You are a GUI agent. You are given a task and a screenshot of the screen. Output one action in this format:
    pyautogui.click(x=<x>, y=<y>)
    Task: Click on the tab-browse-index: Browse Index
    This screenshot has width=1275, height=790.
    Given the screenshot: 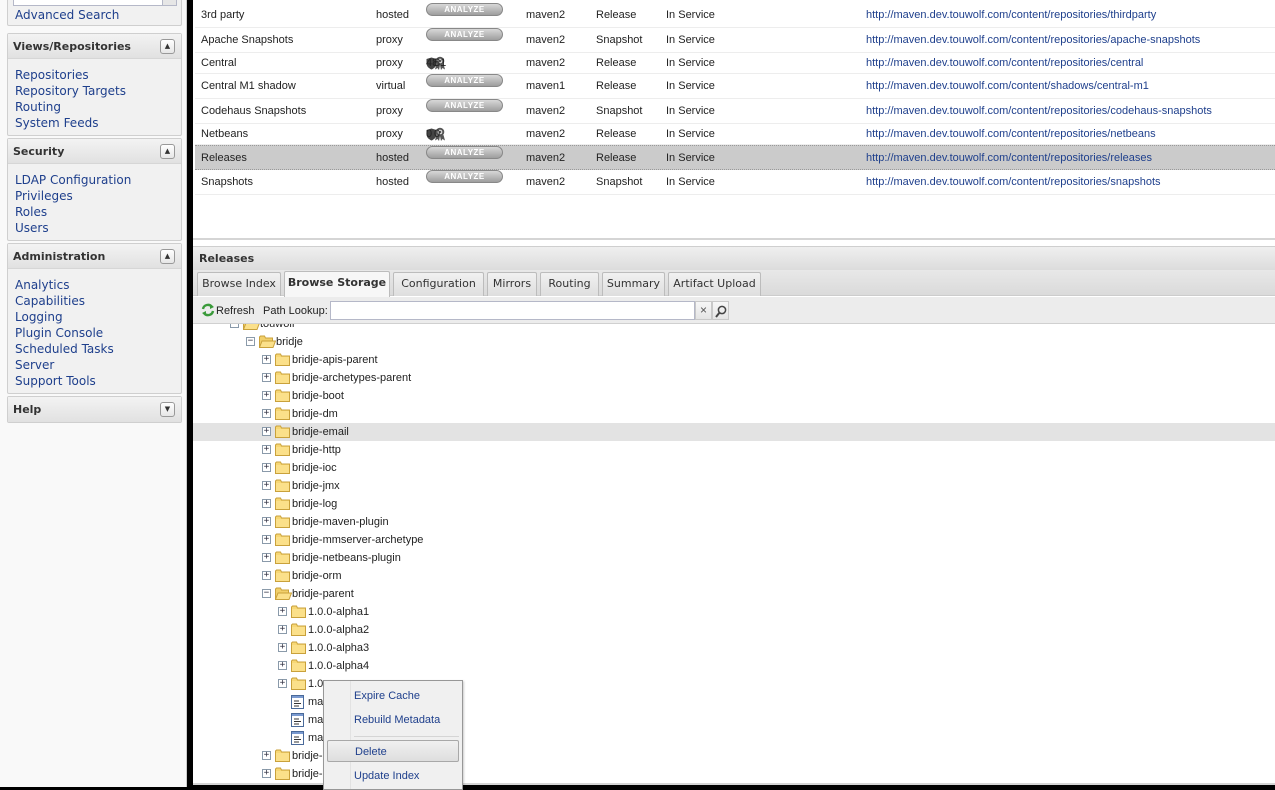 What is the action you would take?
    pyautogui.click(x=239, y=284)
    